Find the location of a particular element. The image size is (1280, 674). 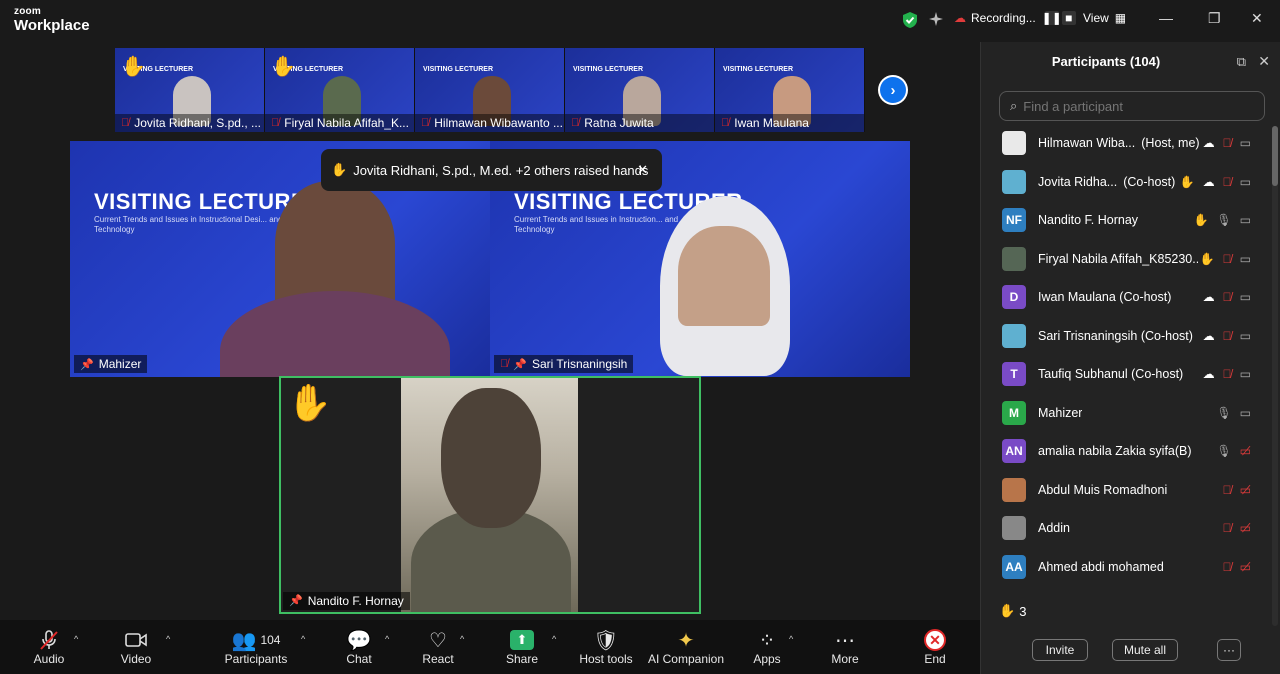

share-button: ⬆ Share is located at coordinates (522, 647).